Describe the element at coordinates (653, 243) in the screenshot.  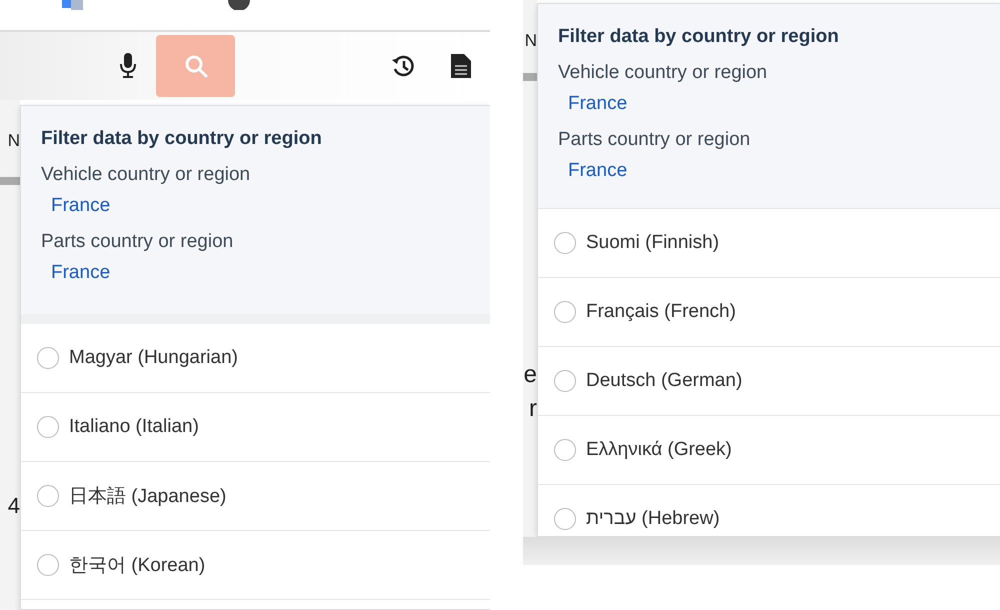
I see `language-label: Suomi (Finnish)` at that location.